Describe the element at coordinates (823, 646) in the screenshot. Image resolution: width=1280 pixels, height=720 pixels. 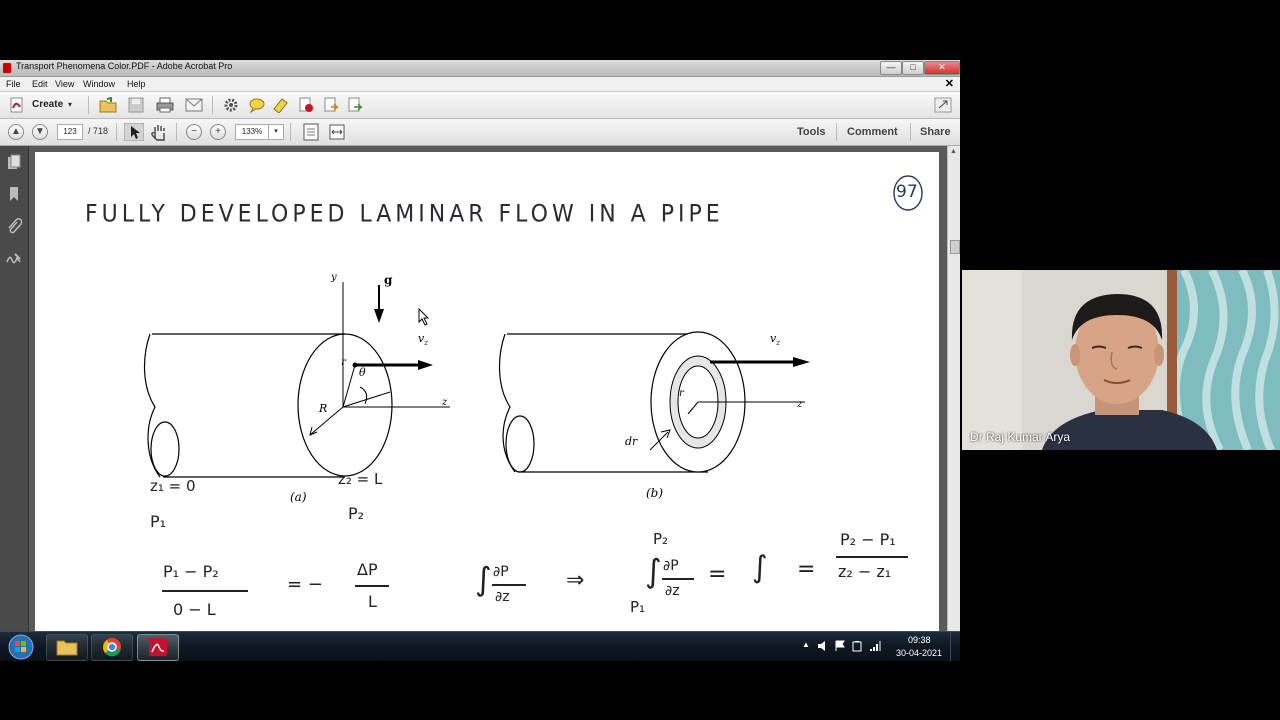
I see `volume-icon` at that location.